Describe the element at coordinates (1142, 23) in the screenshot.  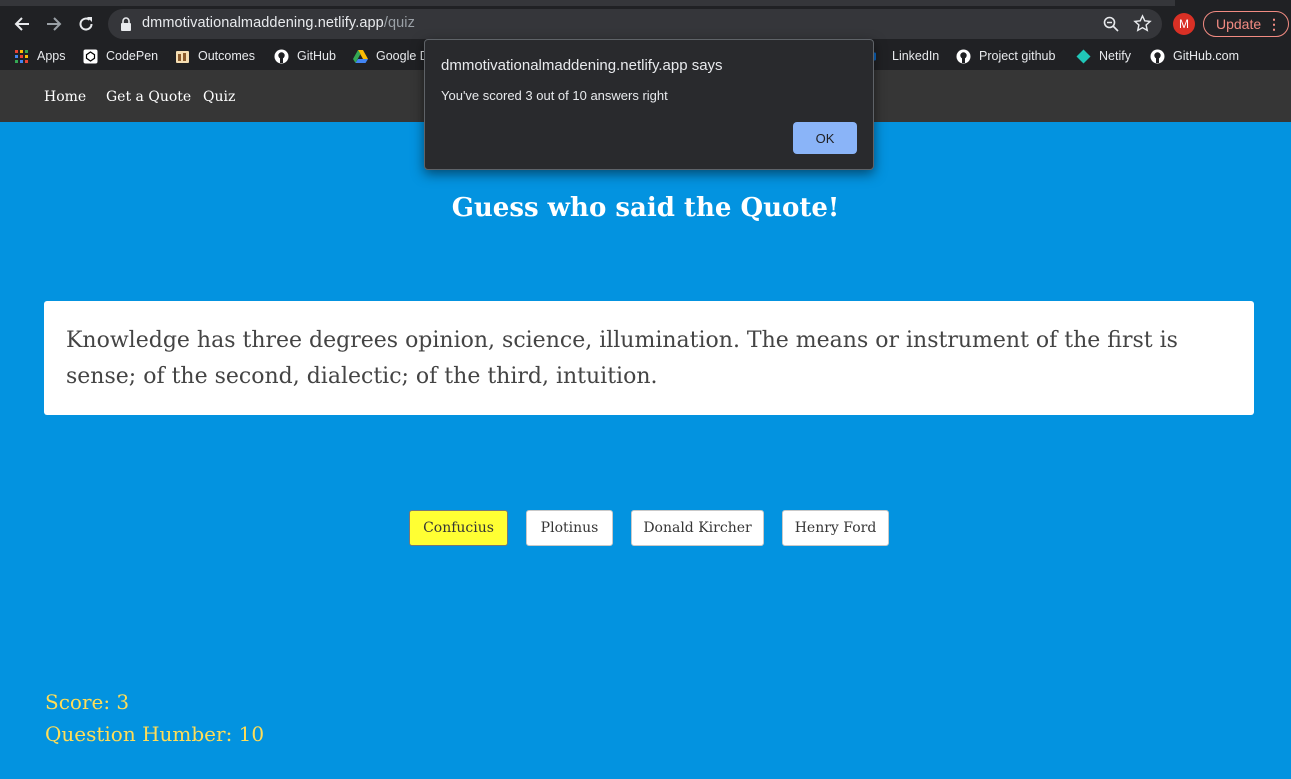
I see `bookmark-star-icon` at that location.